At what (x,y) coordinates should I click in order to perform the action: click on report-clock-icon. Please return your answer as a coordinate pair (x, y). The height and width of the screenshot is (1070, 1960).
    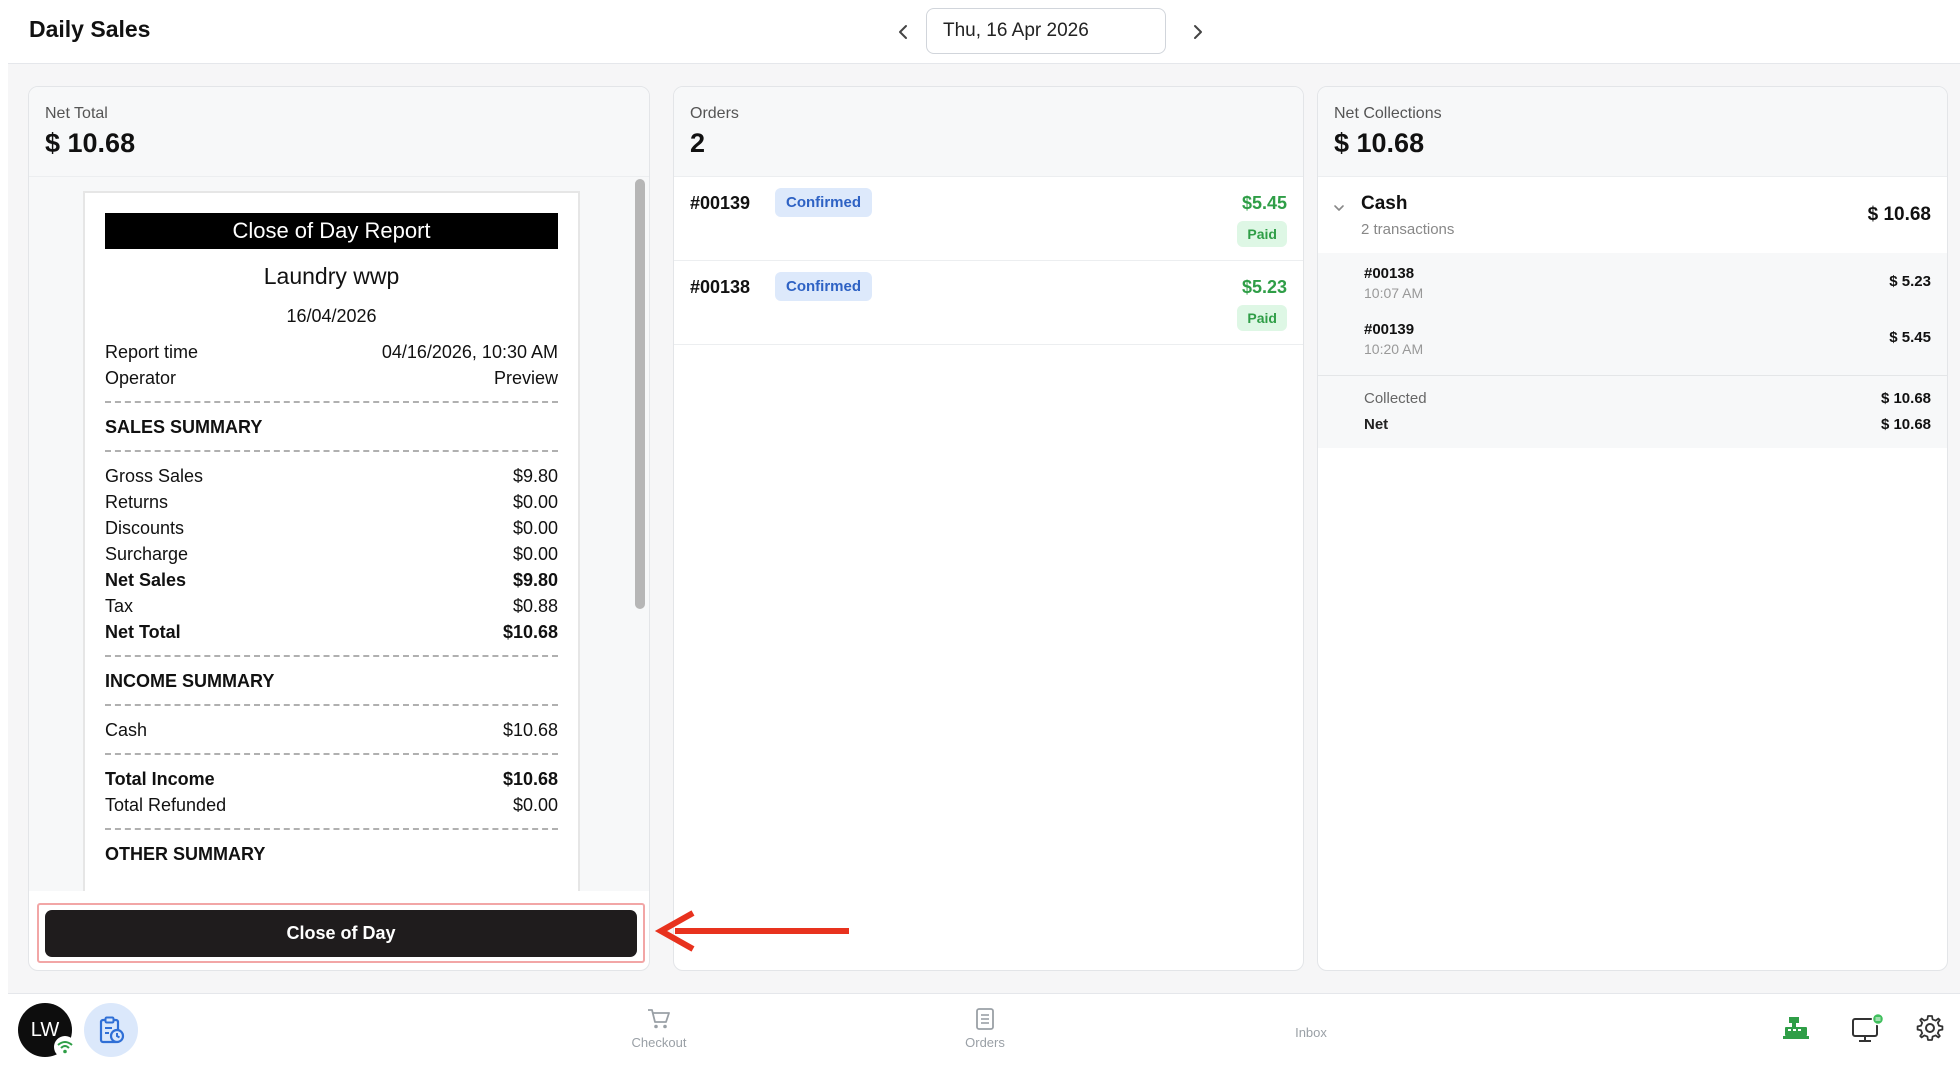
    Looking at the image, I should click on (112, 1030).